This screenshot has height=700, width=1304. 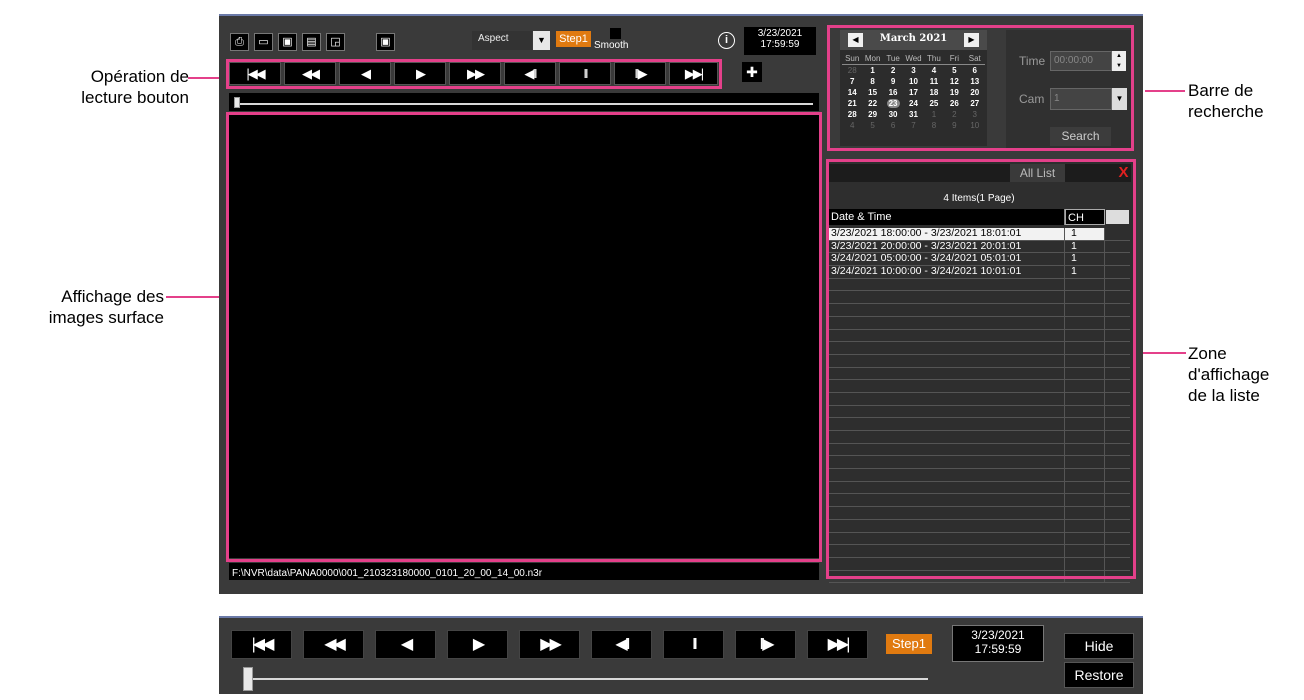 What do you see at coordinates (122, 87) in the screenshot?
I see `playback-callout: Opération de lecture bouton` at bounding box center [122, 87].